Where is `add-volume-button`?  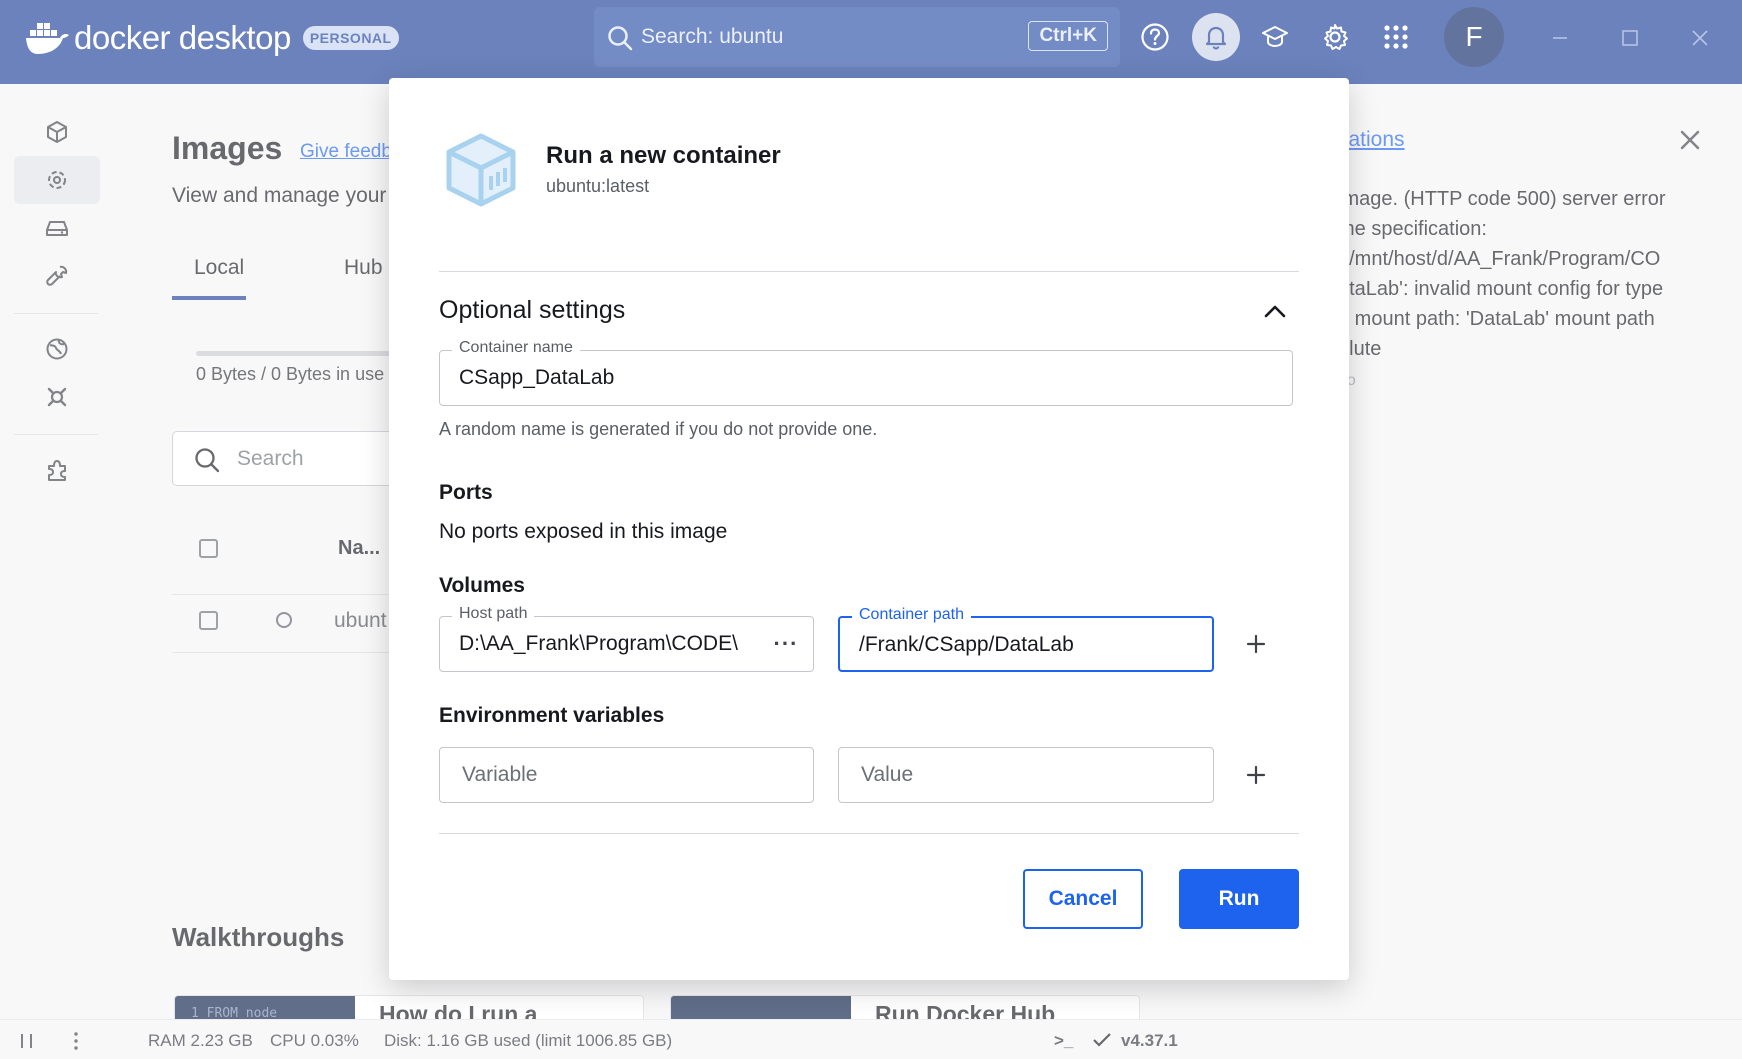 add-volume-button is located at coordinates (1256, 644).